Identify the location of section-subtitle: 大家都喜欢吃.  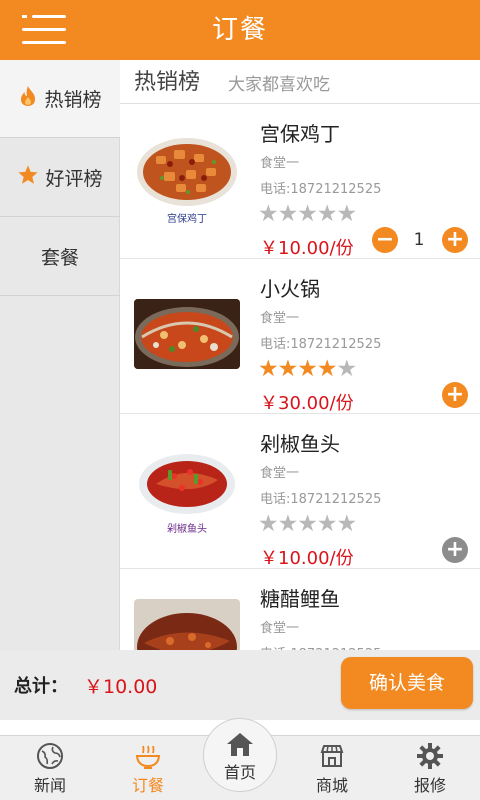
(279, 85).